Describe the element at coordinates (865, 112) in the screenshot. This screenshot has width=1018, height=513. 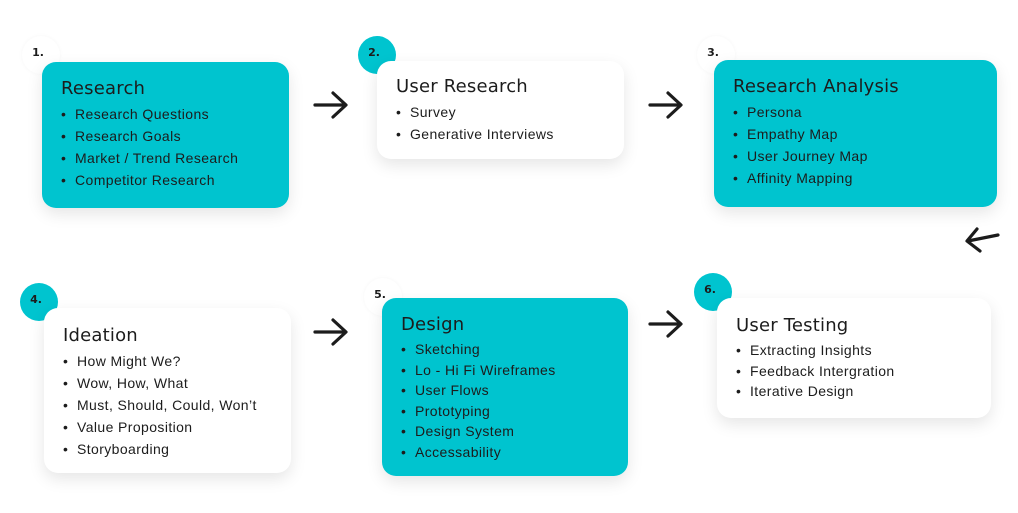
I see `list-item: Persona` at that location.